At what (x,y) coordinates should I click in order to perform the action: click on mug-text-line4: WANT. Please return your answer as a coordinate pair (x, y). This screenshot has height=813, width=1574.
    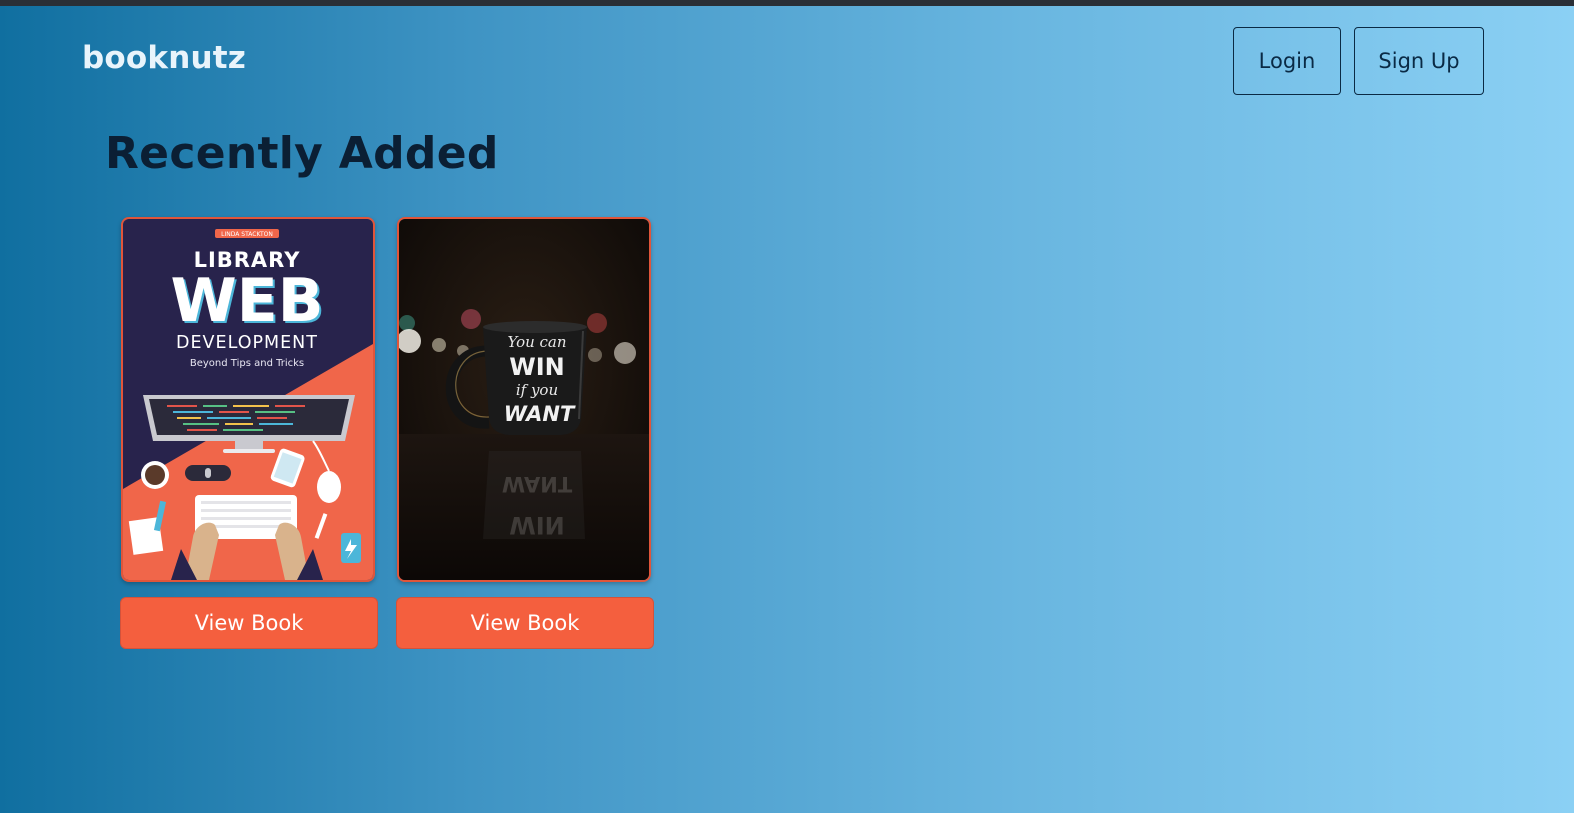
    Looking at the image, I should click on (540, 414).